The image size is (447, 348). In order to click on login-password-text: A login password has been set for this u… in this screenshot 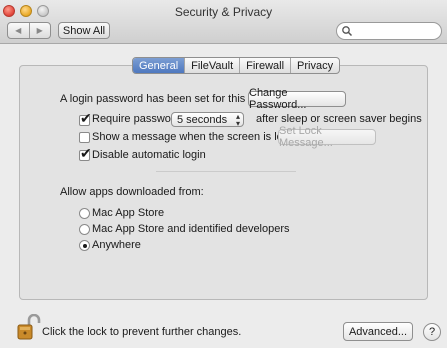, I will do `click(165, 99)`.